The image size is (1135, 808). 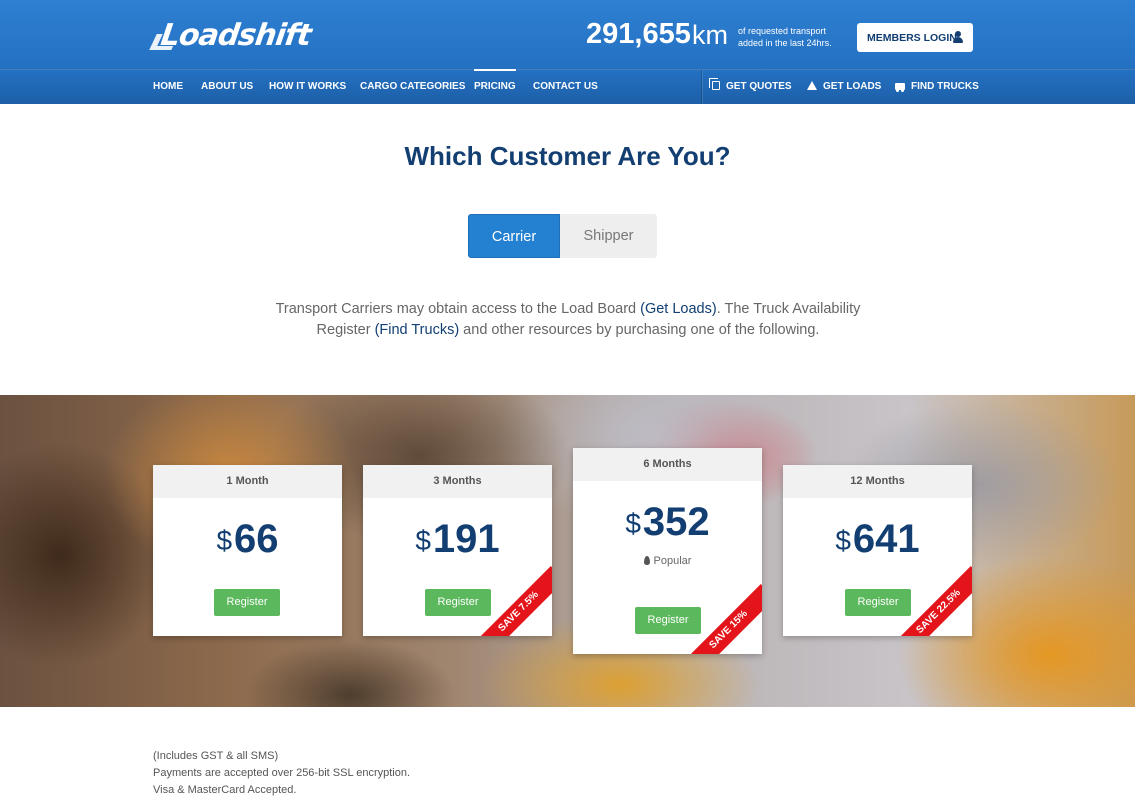 What do you see at coordinates (812, 85) in the screenshot?
I see `road-icon` at bounding box center [812, 85].